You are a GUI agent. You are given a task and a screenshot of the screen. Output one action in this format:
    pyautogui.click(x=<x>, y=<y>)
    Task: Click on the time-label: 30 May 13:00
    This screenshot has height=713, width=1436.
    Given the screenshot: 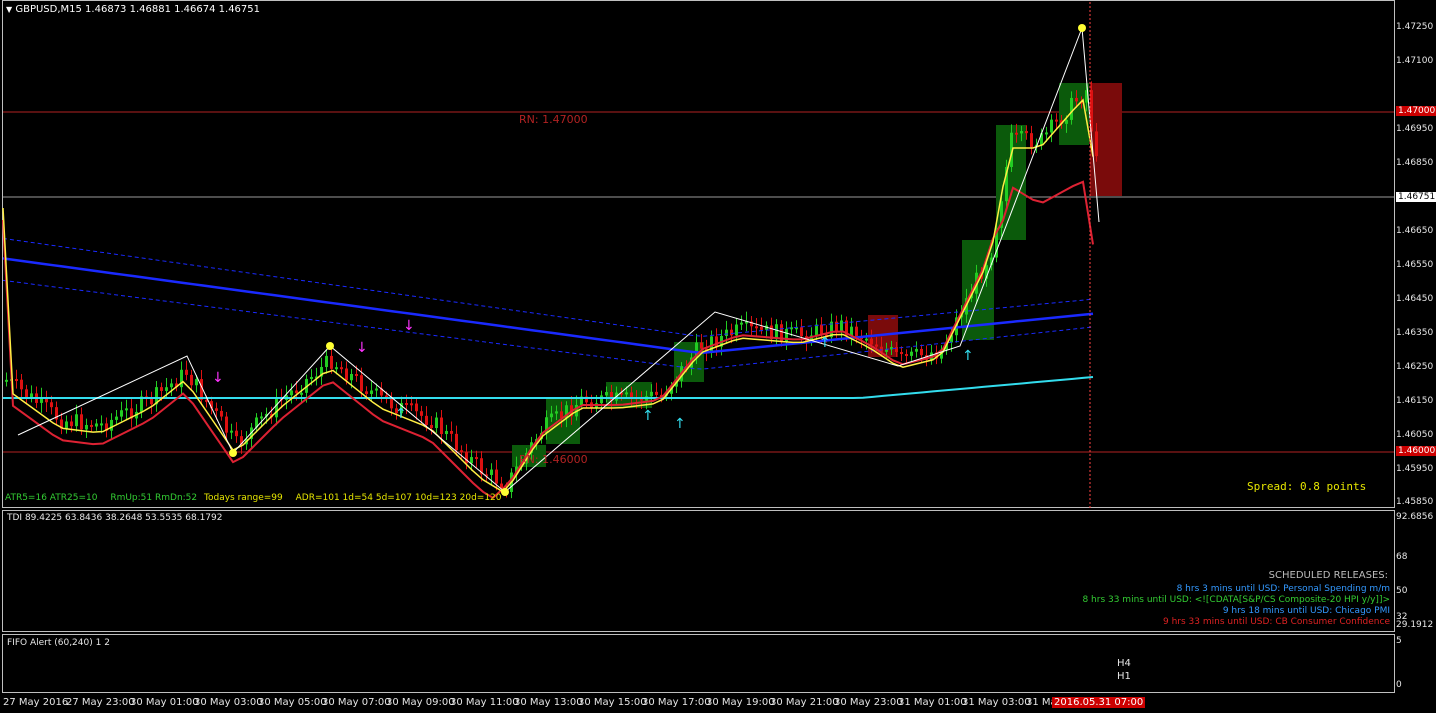 What is the action you would take?
    pyautogui.click(x=548, y=702)
    